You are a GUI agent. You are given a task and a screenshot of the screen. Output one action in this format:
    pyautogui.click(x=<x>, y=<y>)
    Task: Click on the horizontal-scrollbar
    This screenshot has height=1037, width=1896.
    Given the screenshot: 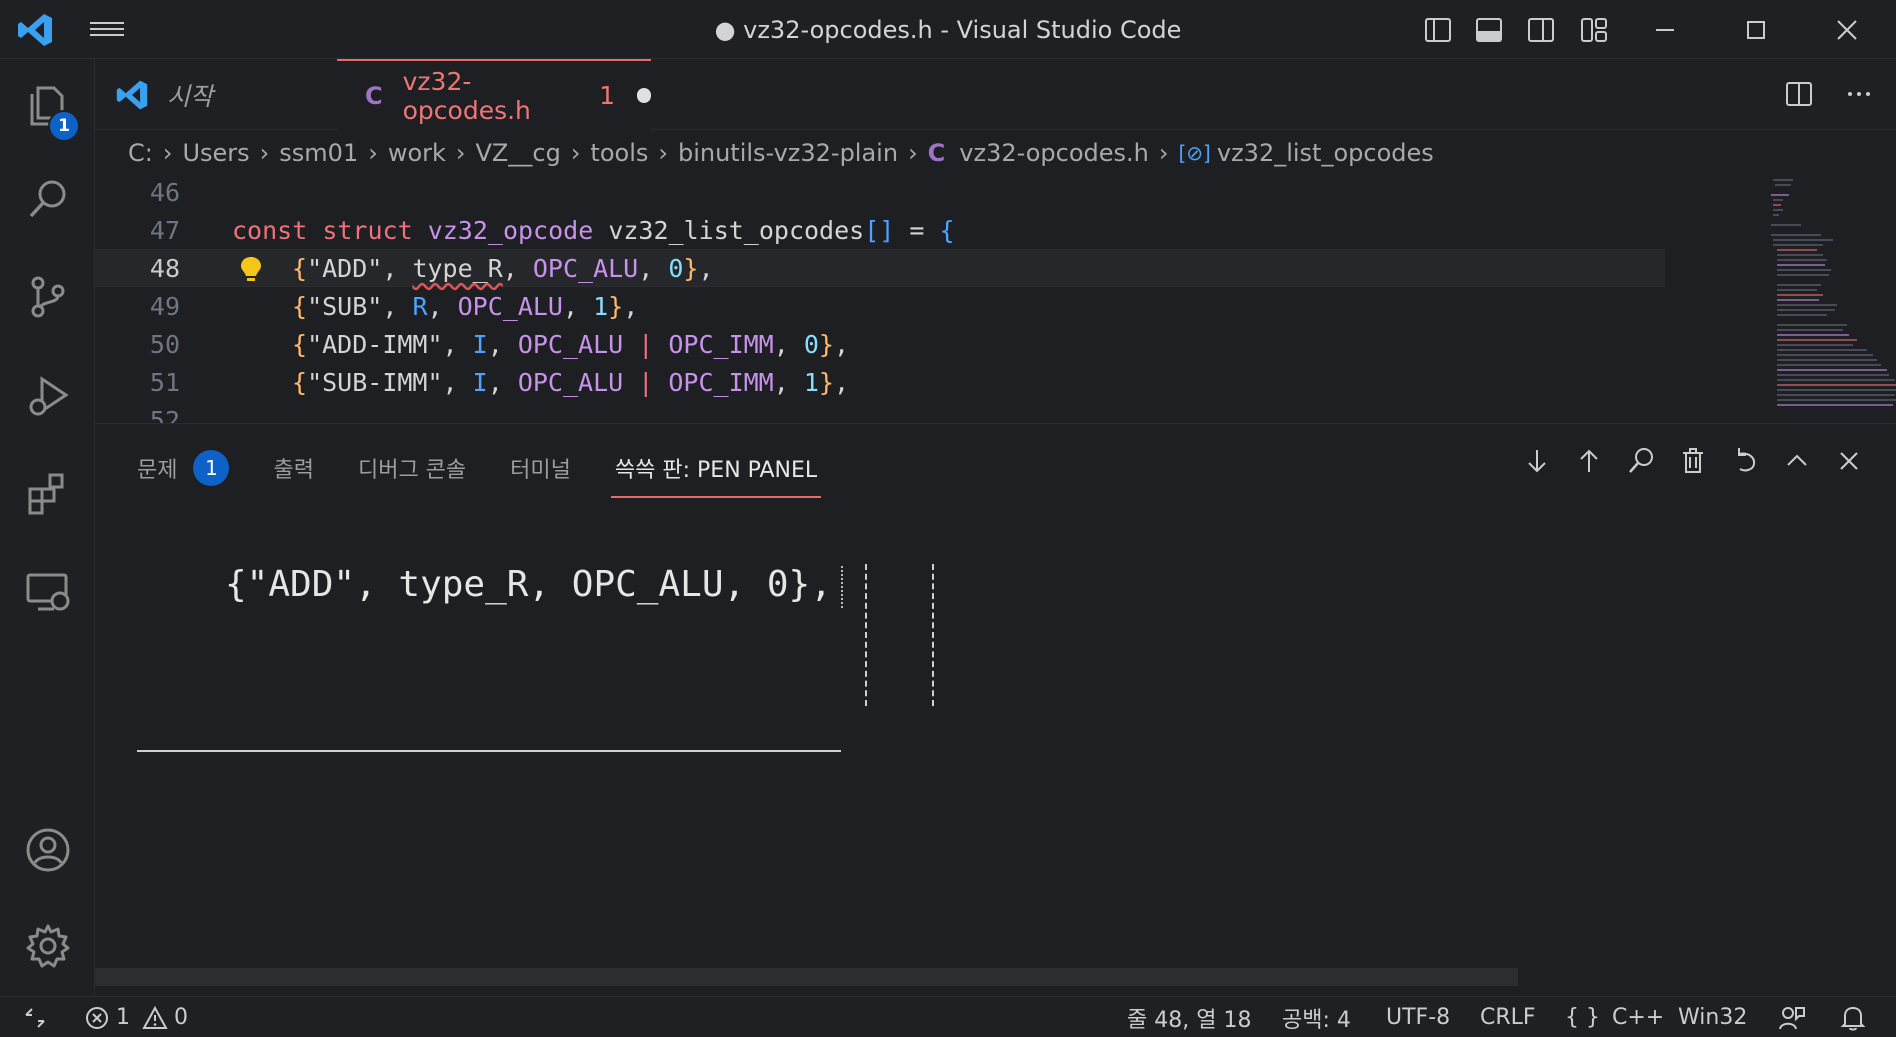 What is the action you would take?
    pyautogui.click(x=806, y=977)
    